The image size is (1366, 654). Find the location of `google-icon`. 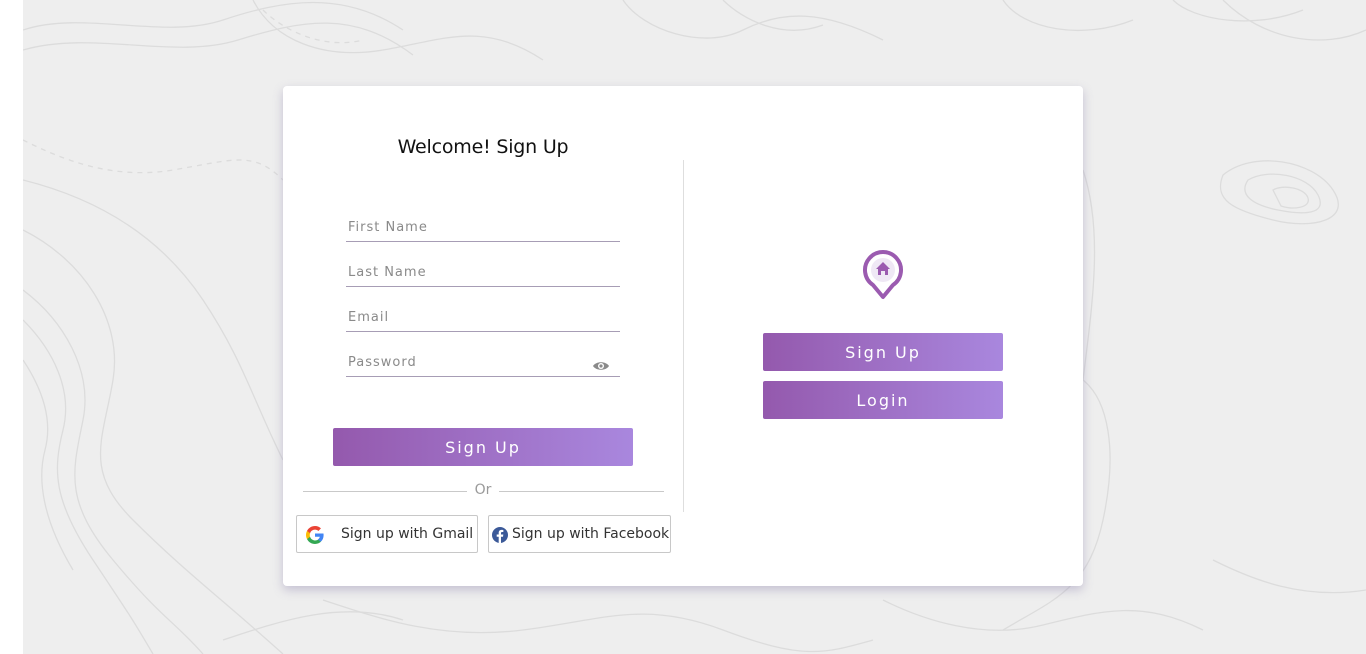

google-icon is located at coordinates (315, 535).